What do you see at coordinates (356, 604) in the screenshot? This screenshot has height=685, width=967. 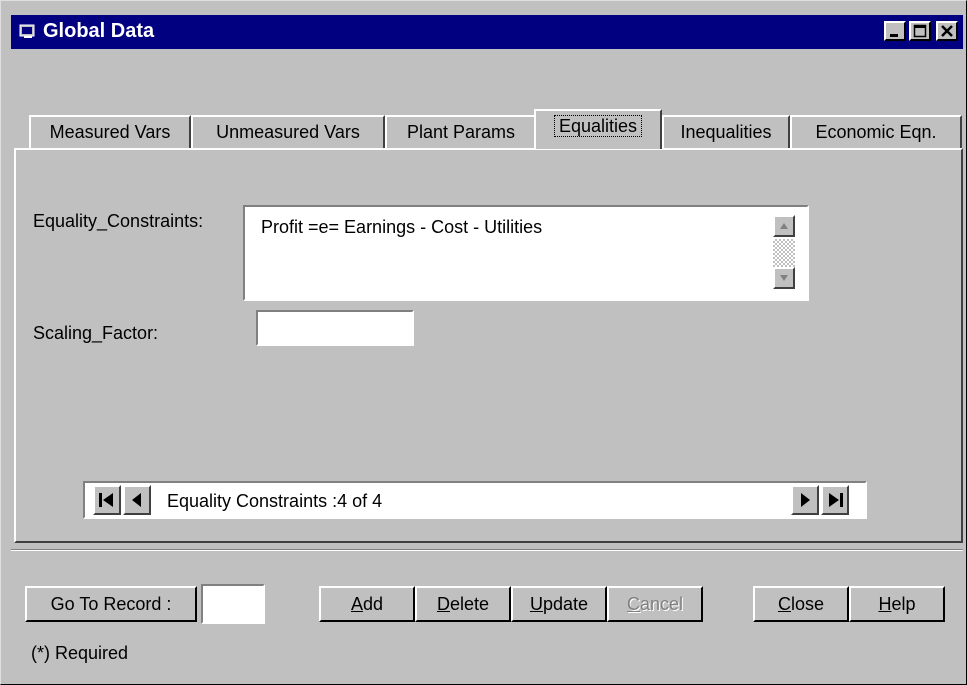 I see `add-accel: A` at bounding box center [356, 604].